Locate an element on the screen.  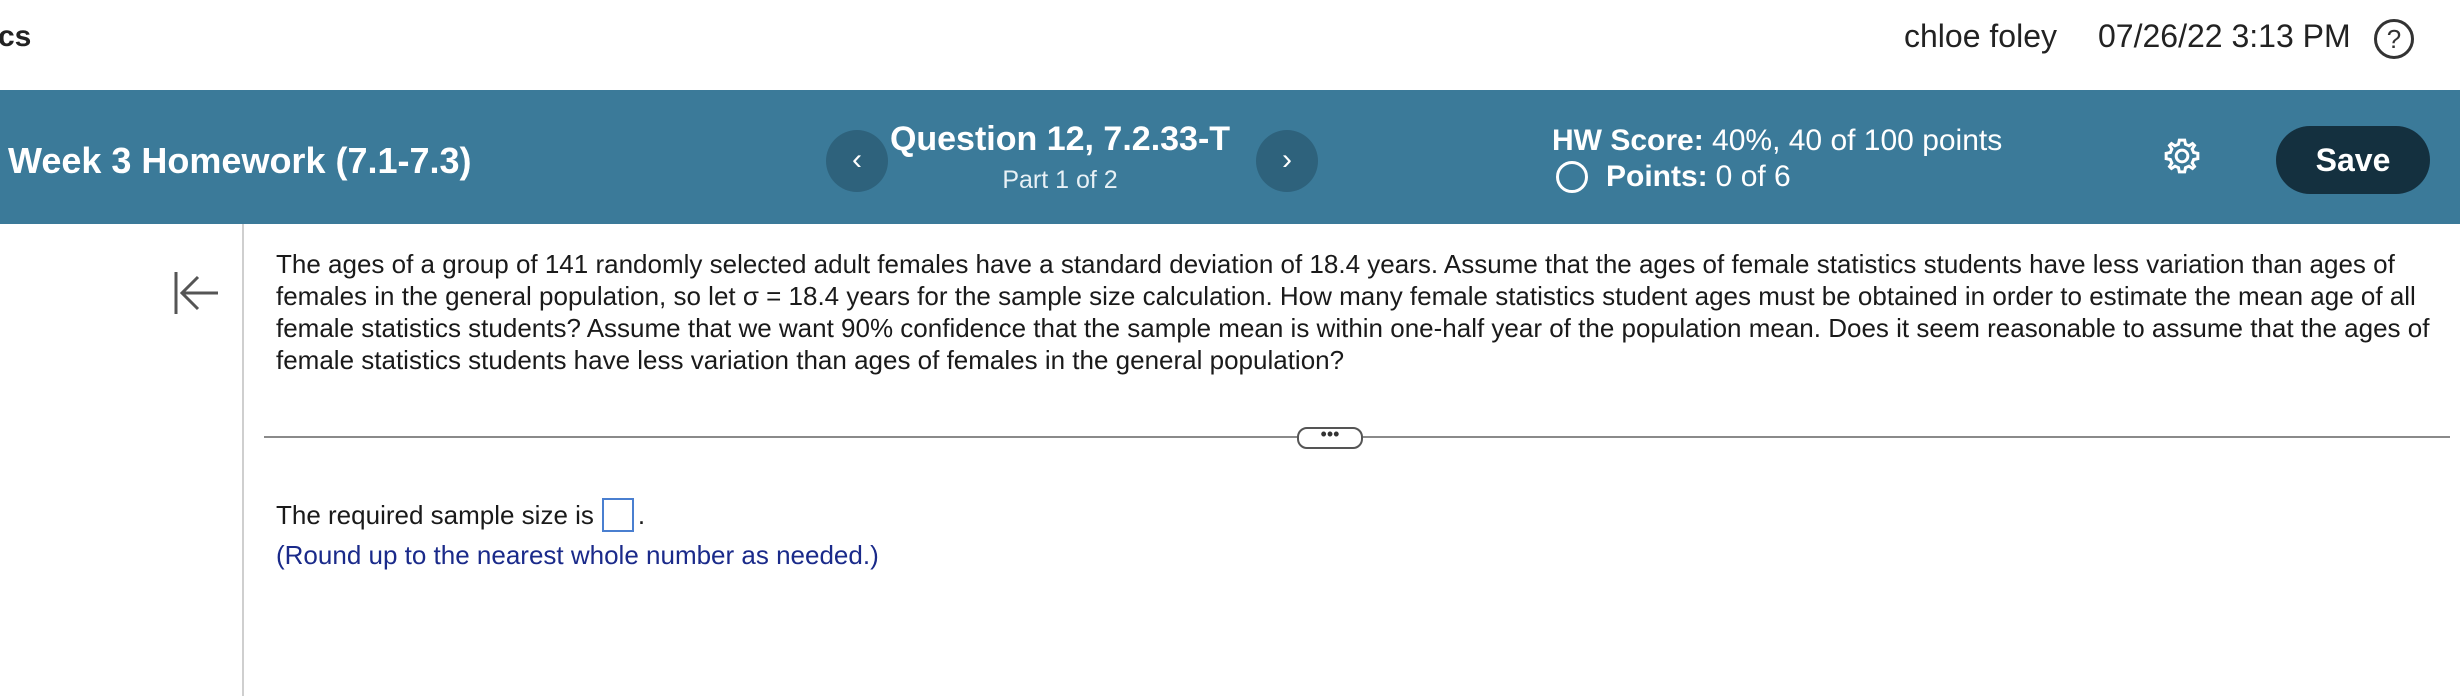
chevron-left-icon: ‹ is located at coordinates (857, 159).